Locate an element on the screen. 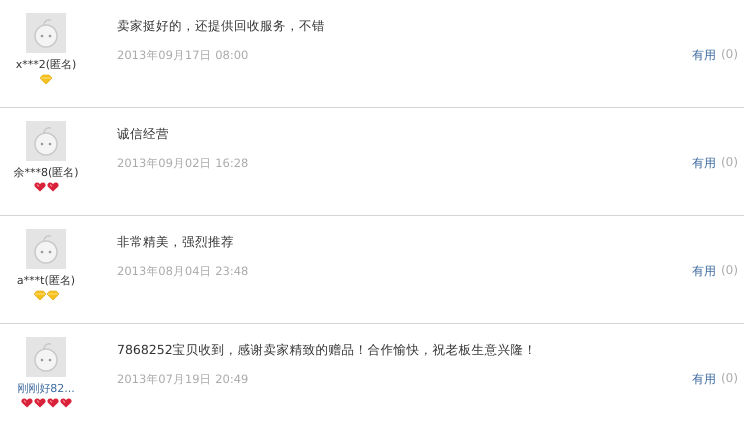 The height and width of the screenshot is (430, 744). review-text: 诚信经营 is located at coordinates (143, 134).